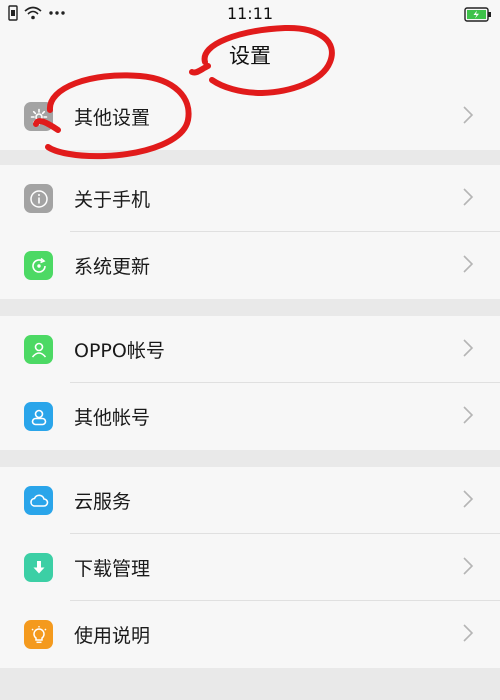  I want to click on battery-charging-icon, so click(477, 14).